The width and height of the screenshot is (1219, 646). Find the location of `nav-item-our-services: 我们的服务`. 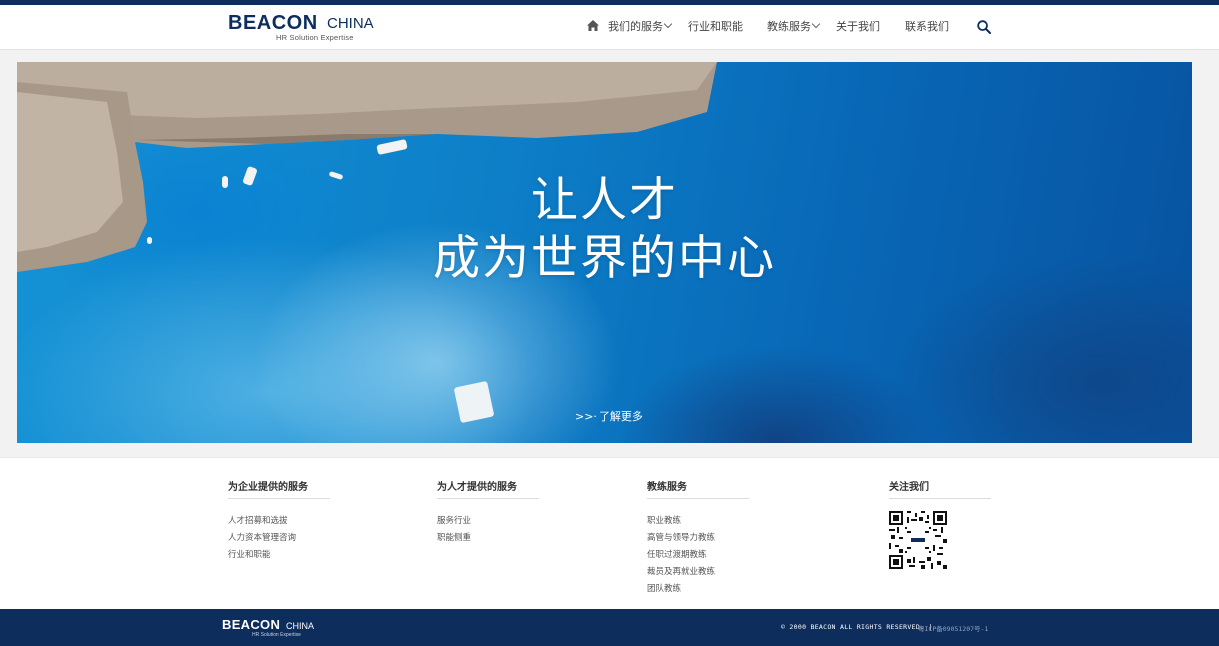

nav-item-our-services: 我们的服务 is located at coordinates (635, 27).